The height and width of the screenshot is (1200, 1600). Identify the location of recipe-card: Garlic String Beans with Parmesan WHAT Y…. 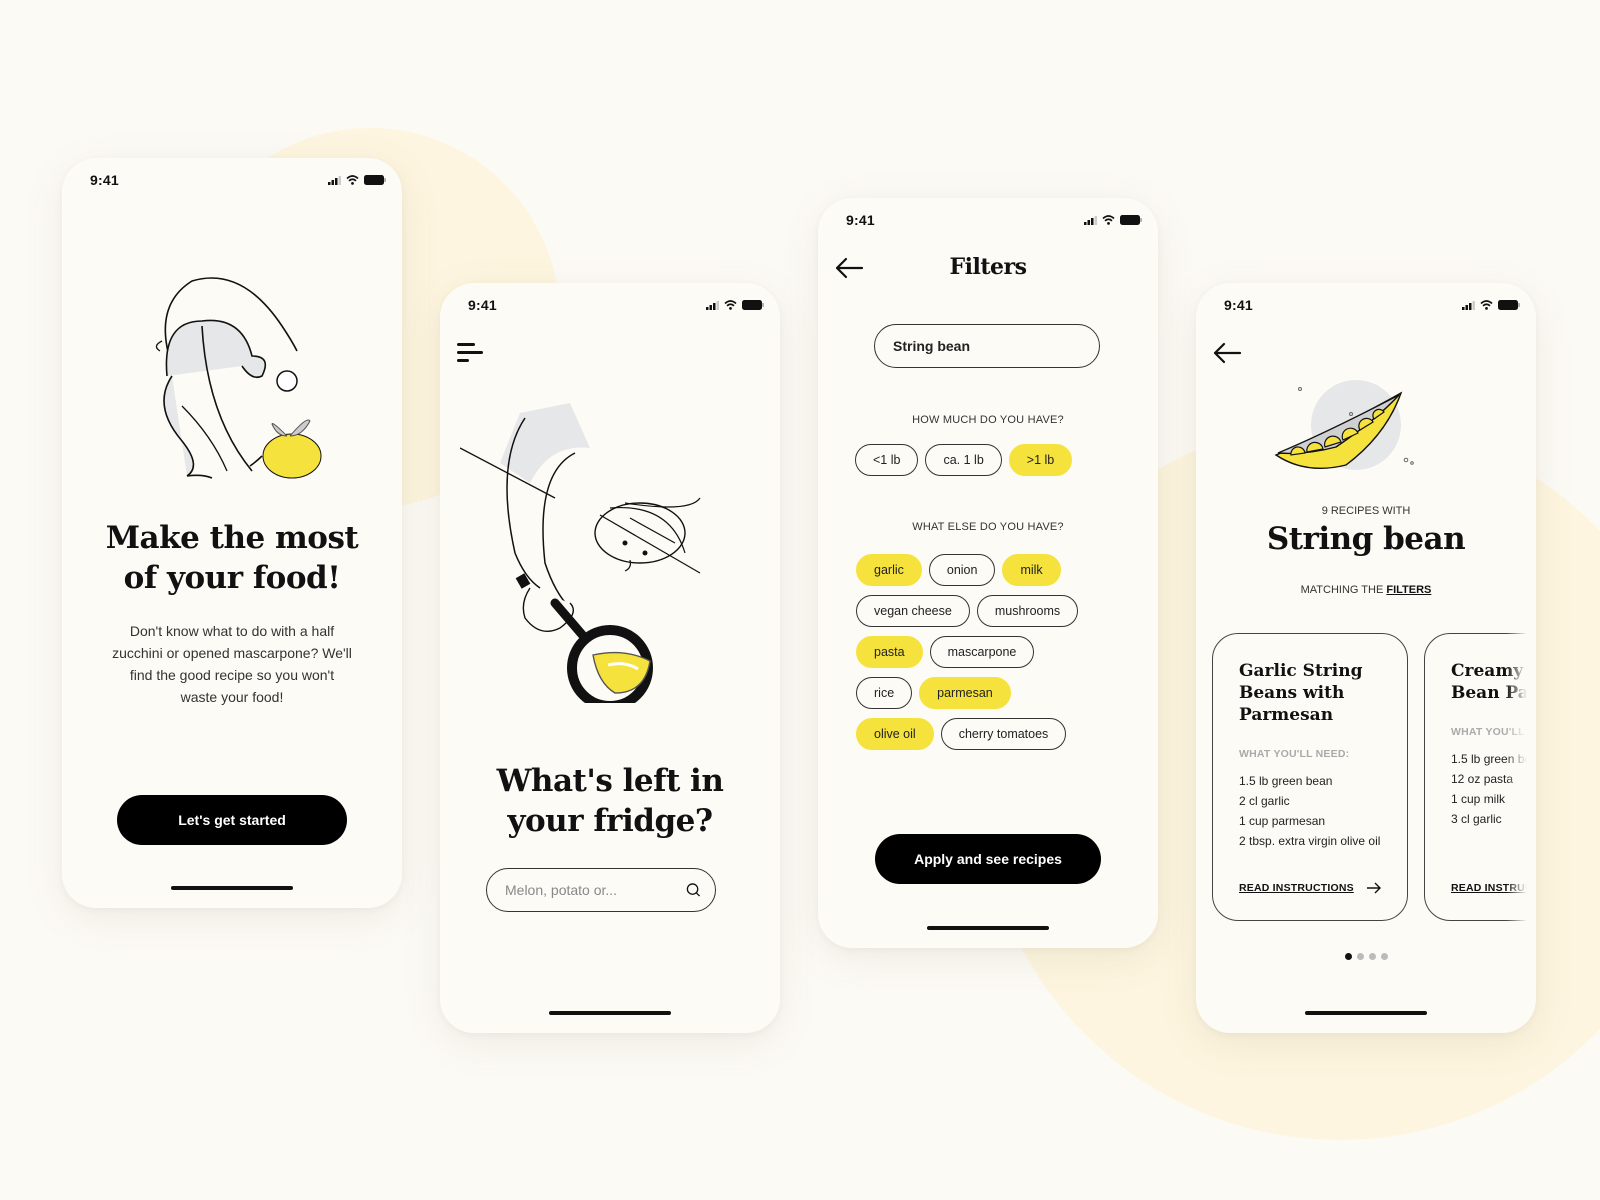
(1310, 777).